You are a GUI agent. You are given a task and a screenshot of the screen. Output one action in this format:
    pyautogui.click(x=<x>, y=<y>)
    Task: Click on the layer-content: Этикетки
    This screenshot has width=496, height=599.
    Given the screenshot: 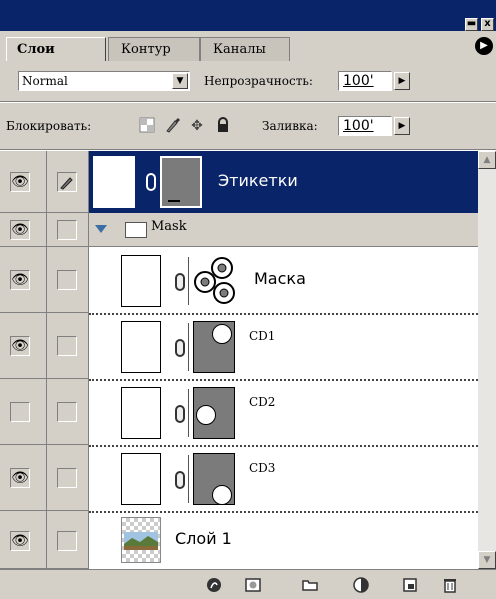 What is the action you would take?
    pyautogui.click(x=283, y=182)
    